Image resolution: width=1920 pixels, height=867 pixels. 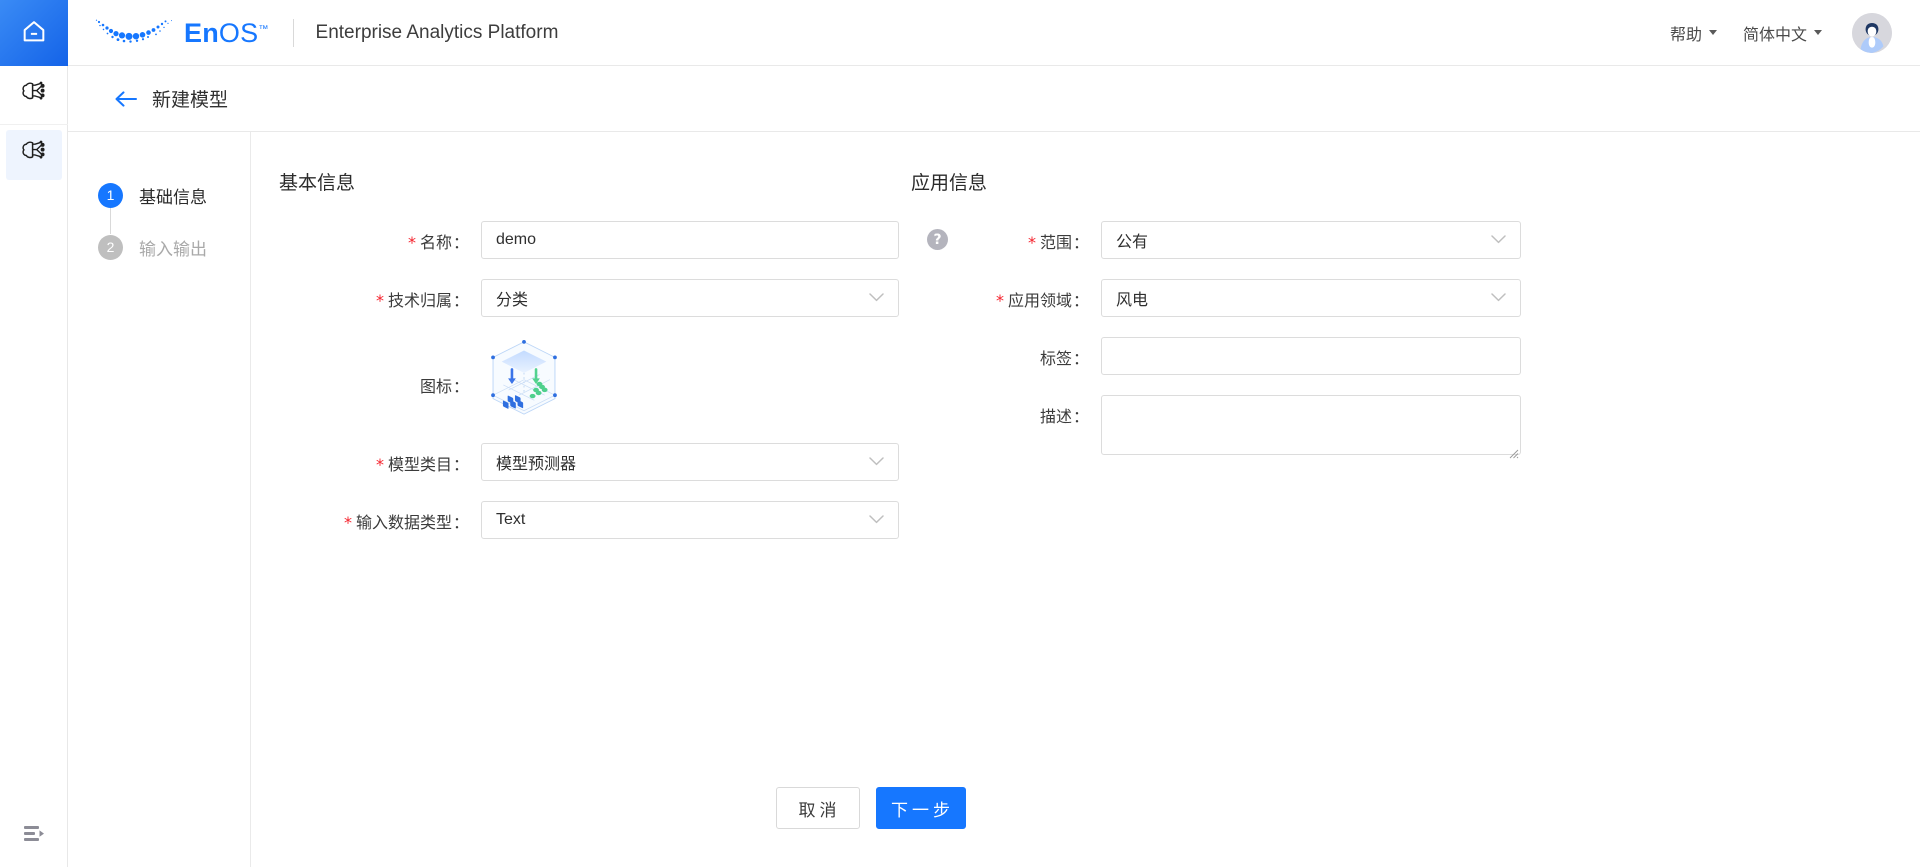 I want to click on field-input-data-type-control: Text, so click(x=690, y=520).